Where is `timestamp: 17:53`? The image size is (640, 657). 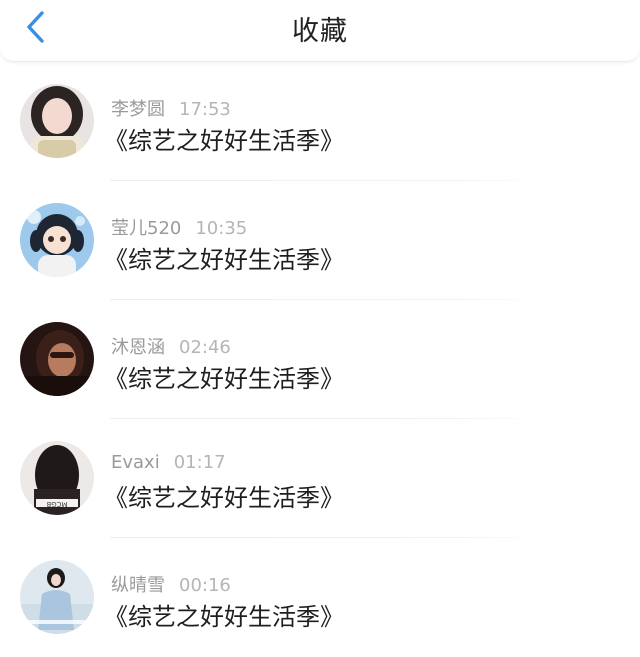
timestamp: 17:53 is located at coordinates (205, 109).